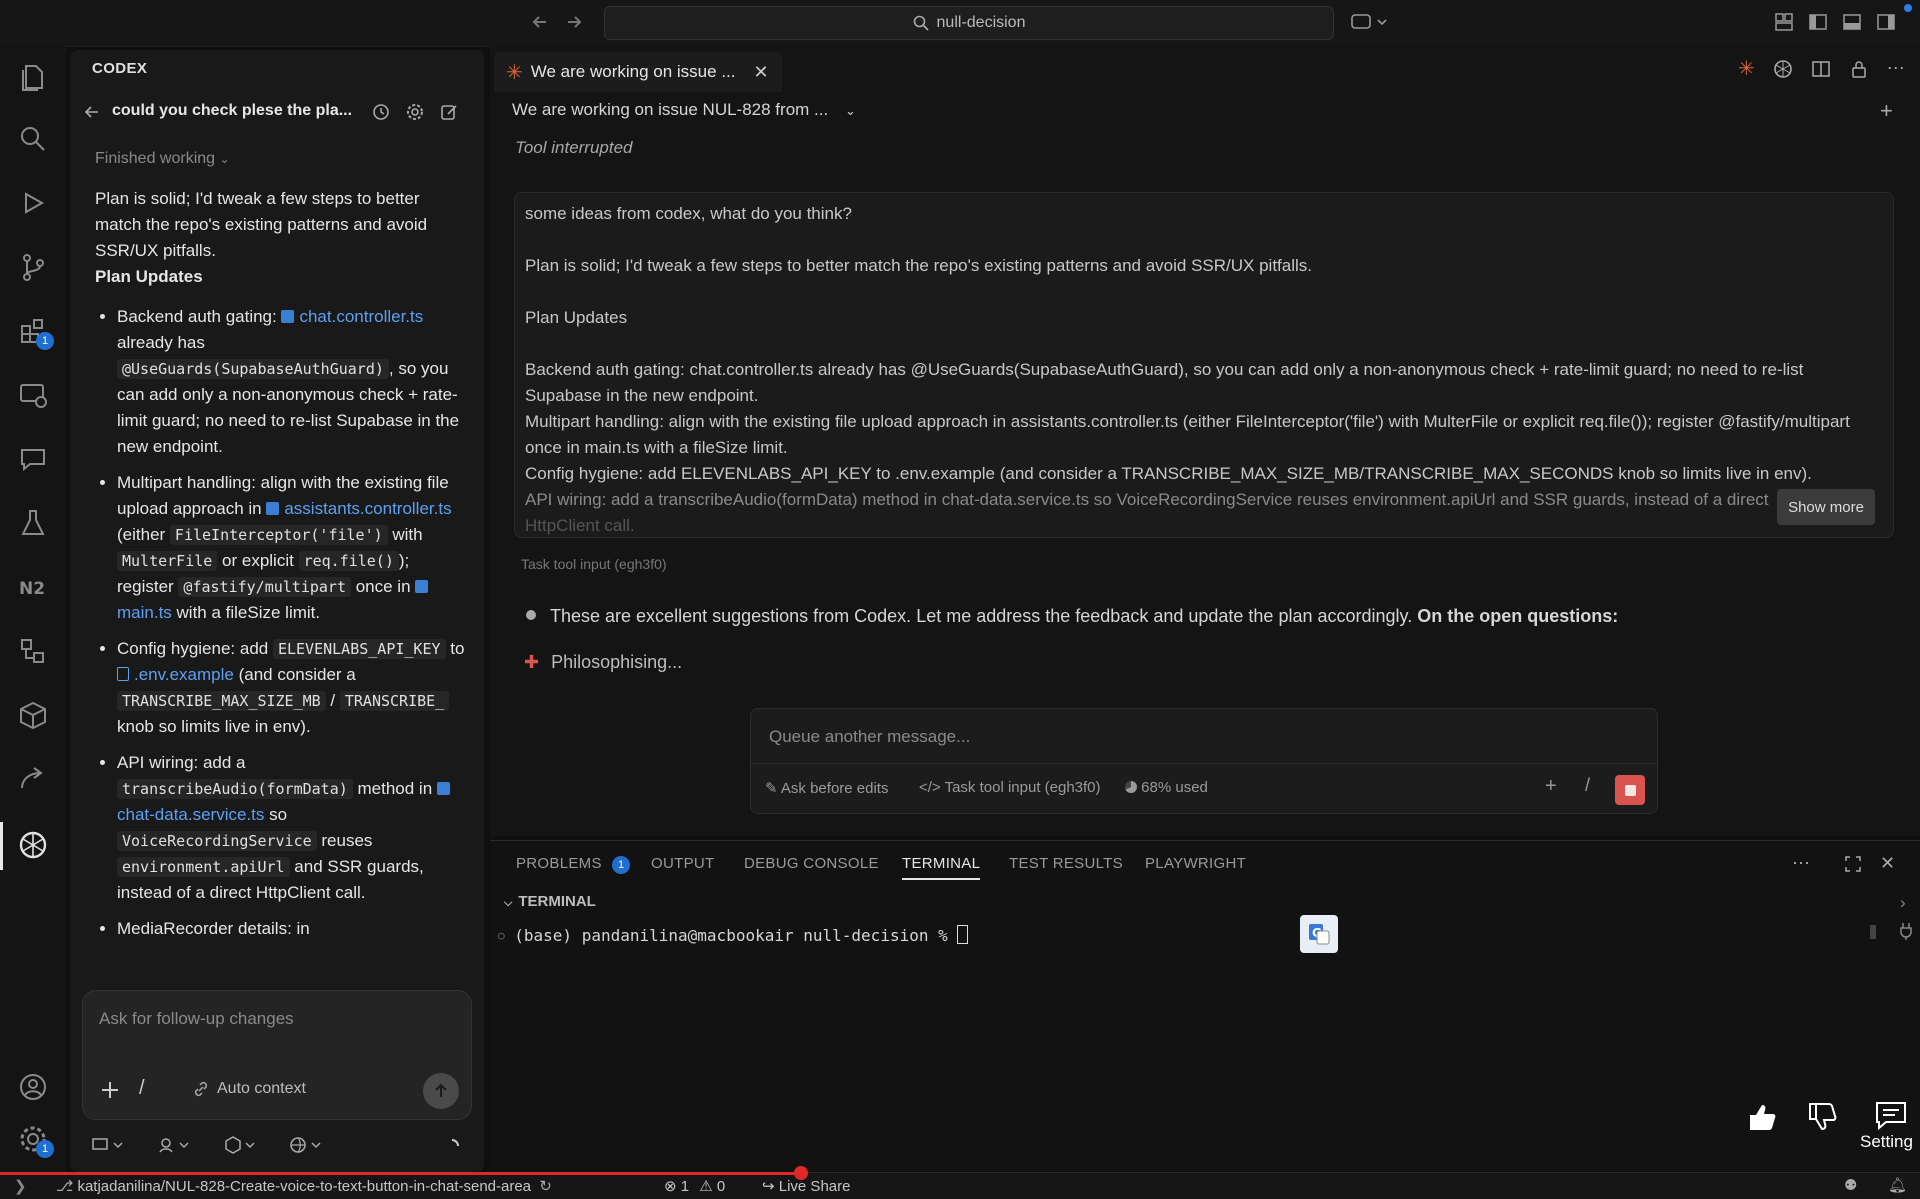  What do you see at coordinates (1853, 864) in the screenshot?
I see `maximize-panel-icon` at bounding box center [1853, 864].